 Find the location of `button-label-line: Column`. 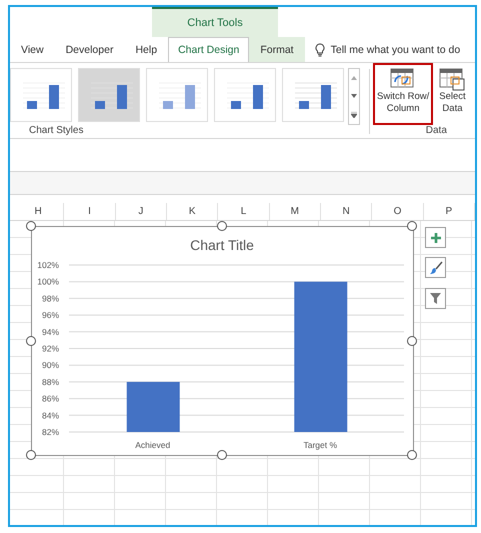

button-label-line: Column is located at coordinates (403, 109).